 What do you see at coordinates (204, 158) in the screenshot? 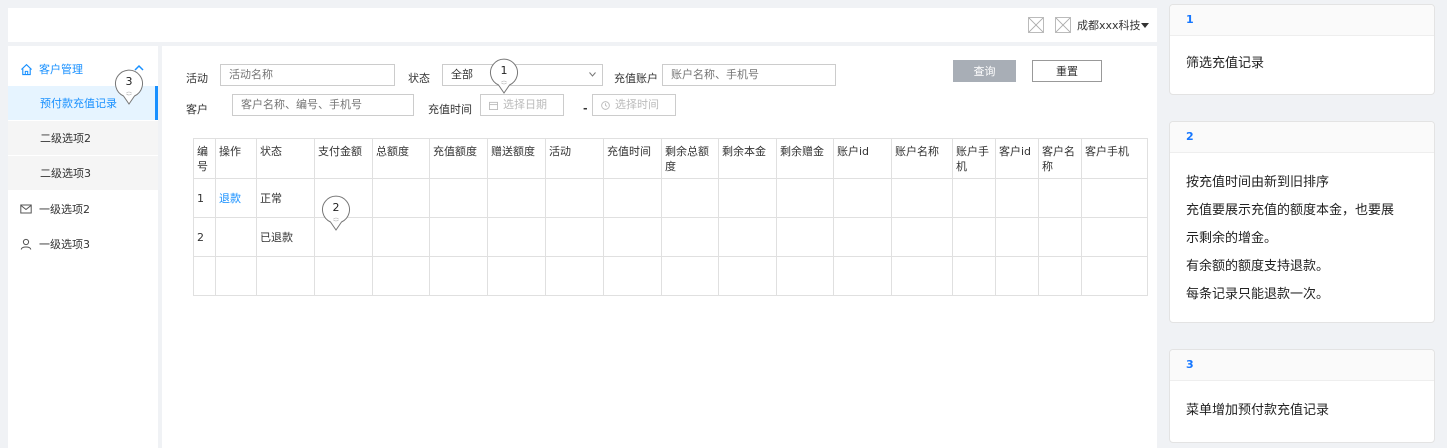
I see `column-header: 编号` at bounding box center [204, 158].